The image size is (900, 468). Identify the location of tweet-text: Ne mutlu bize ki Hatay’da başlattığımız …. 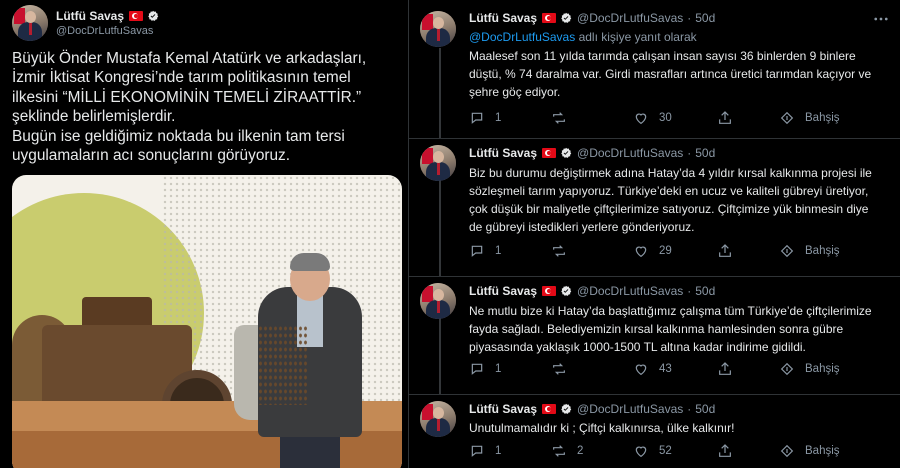
(670, 329).